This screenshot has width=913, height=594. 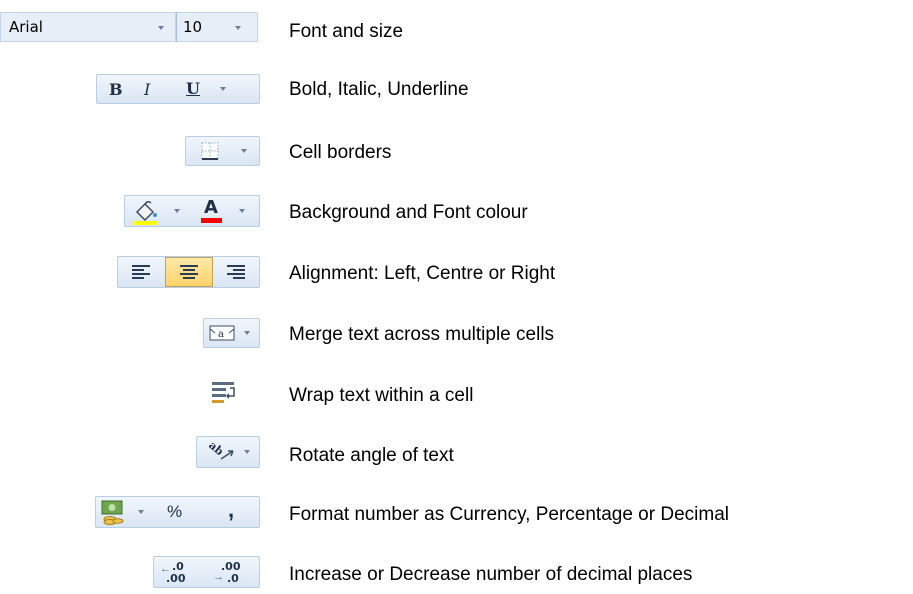 I want to click on wrap-text-icon, so click(x=223, y=392).